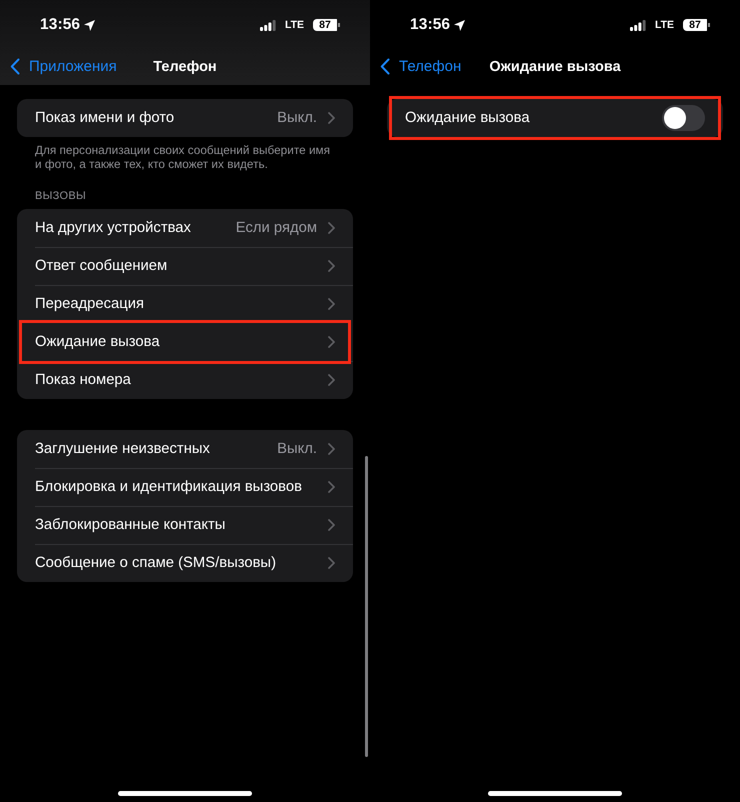 Image resolution: width=740 pixels, height=802 pixels. What do you see at coordinates (421, 66) in the screenshot?
I see `back-button: Телефон` at bounding box center [421, 66].